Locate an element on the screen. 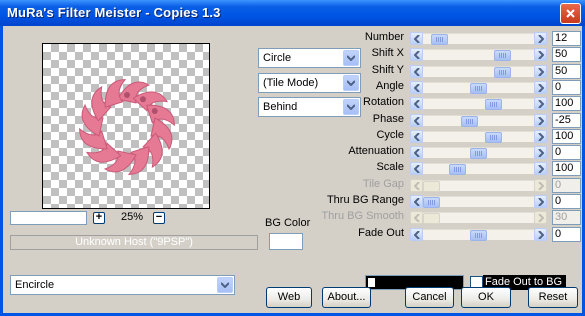 The height and width of the screenshot is (316, 585). zoom-slider is located at coordinates (48, 218).